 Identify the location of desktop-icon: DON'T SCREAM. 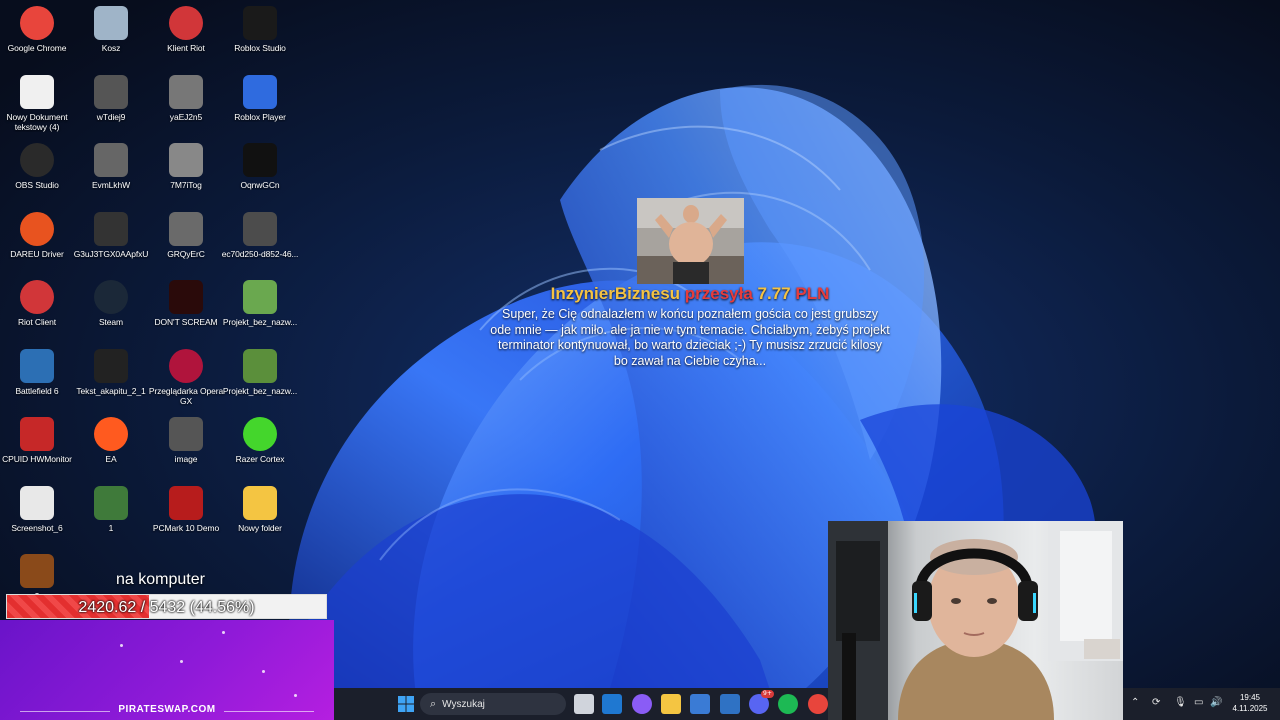
(186, 309).